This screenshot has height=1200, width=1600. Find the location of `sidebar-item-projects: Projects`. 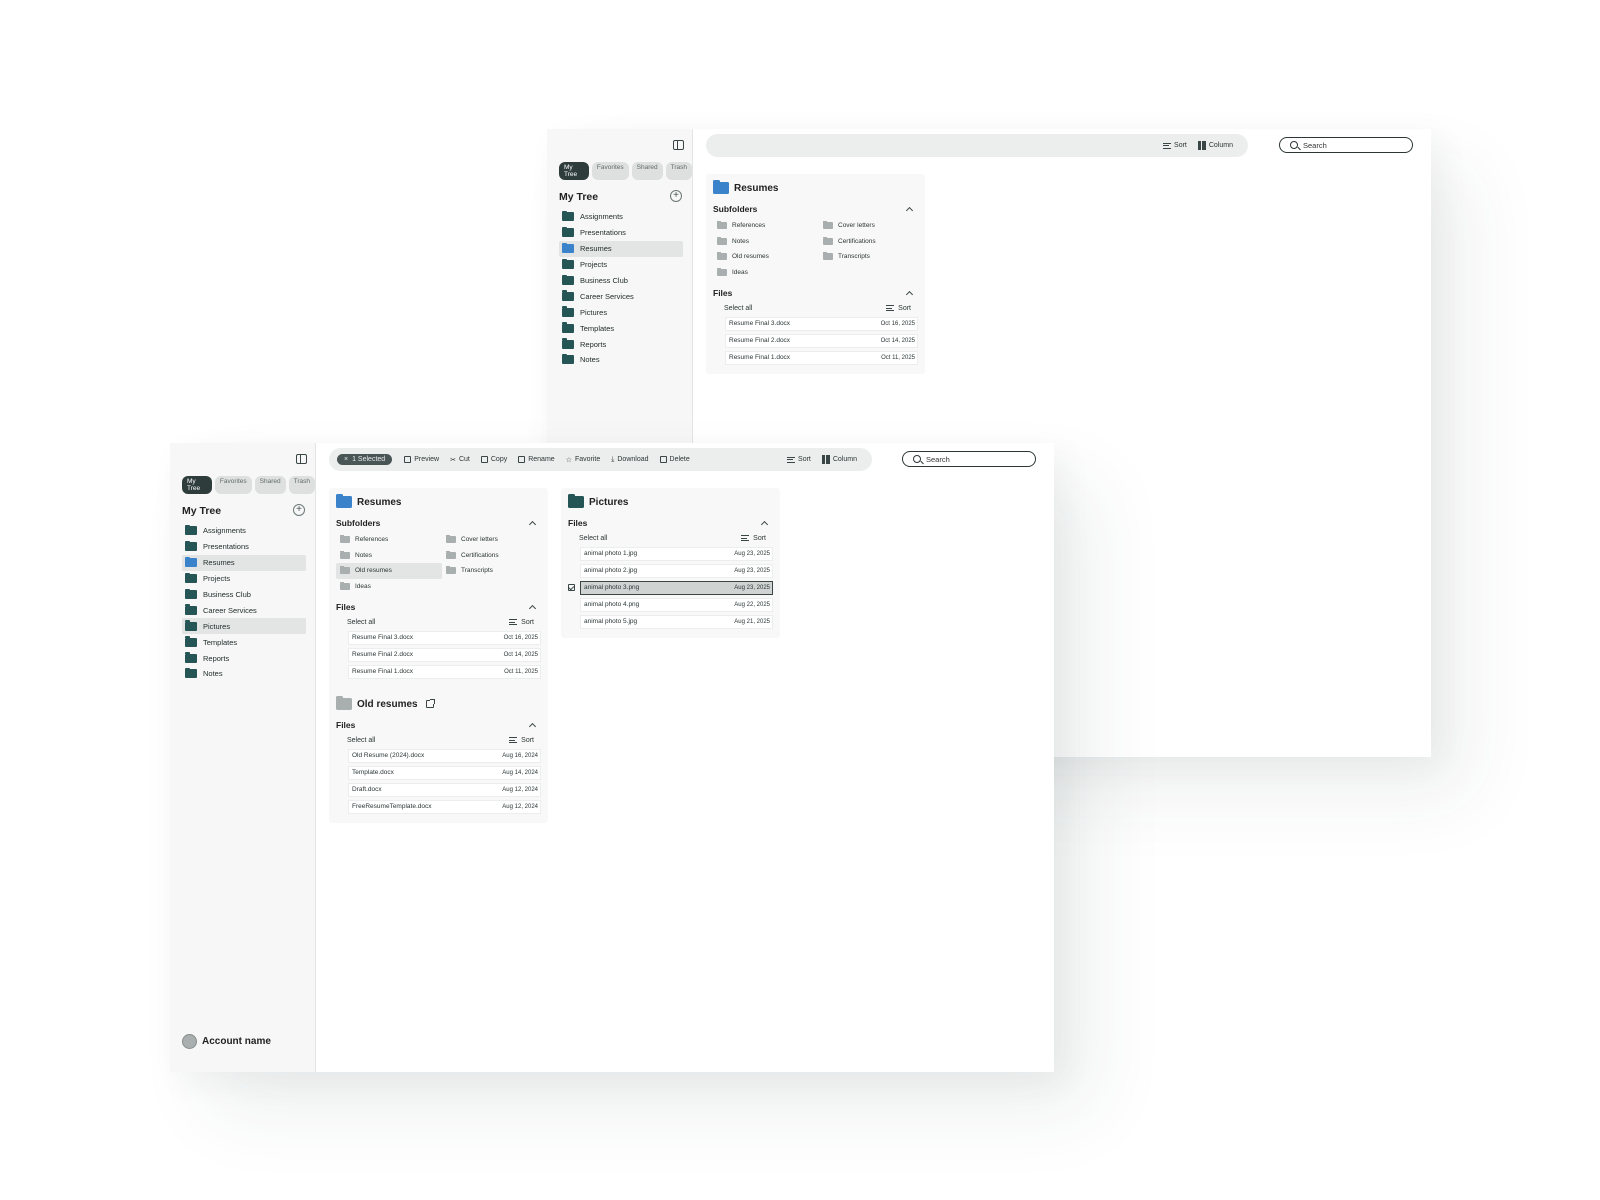

sidebar-item-projects: Projects is located at coordinates (244, 579).